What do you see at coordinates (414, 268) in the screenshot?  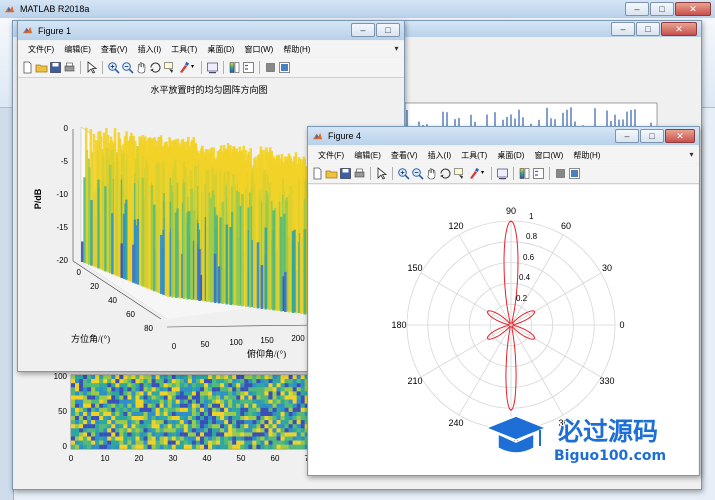 I see `angle-label-150: 150` at bounding box center [414, 268].